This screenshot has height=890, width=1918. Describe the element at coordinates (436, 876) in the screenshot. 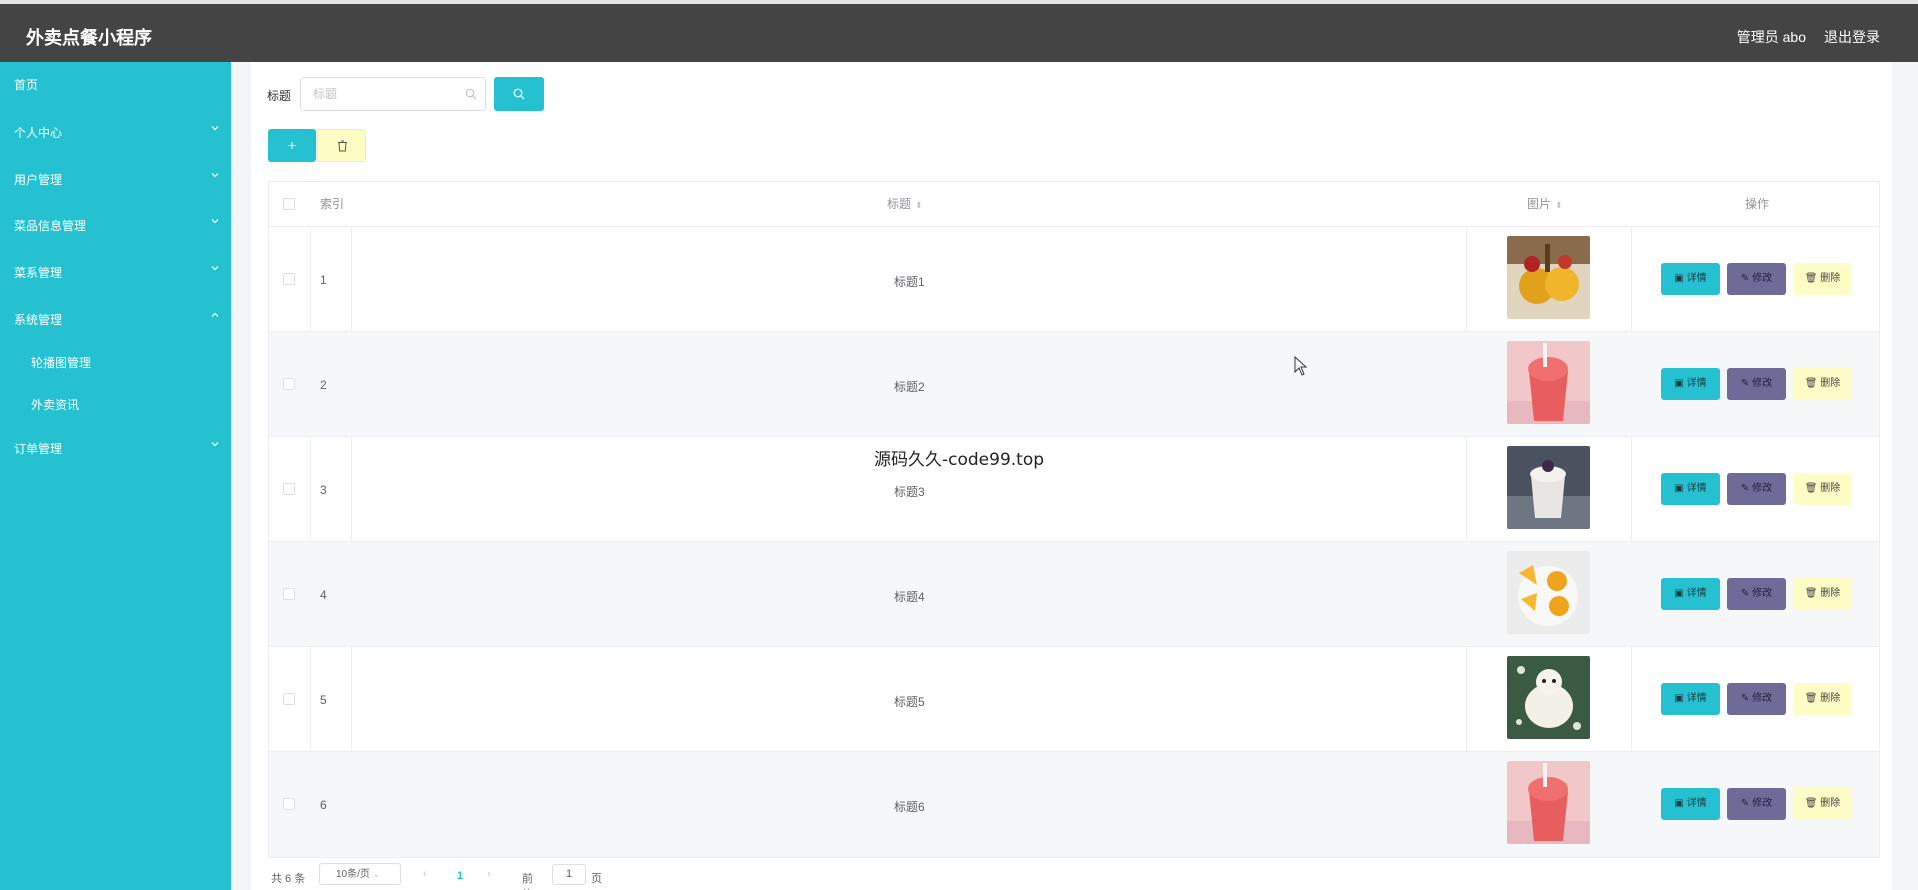

I see `pagination: 共 6 条 10条/页 ⌄ ‹ 1 › 前往 1 页` at that location.